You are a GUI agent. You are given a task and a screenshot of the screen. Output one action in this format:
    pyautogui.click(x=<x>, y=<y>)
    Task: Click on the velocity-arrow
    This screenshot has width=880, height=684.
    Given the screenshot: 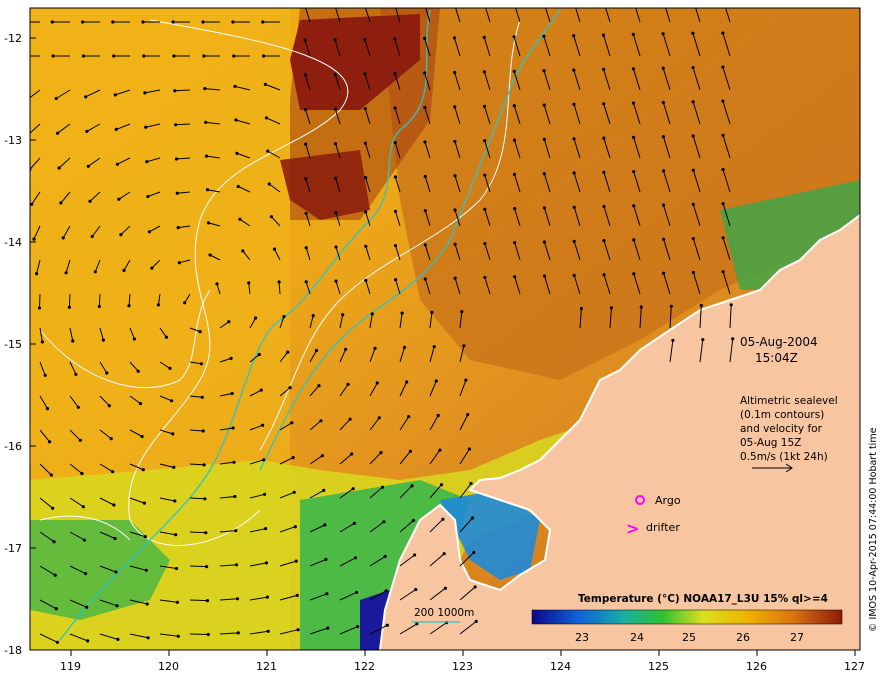 What is the action you would take?
    pyautogui.click(x=197, y=532)
    